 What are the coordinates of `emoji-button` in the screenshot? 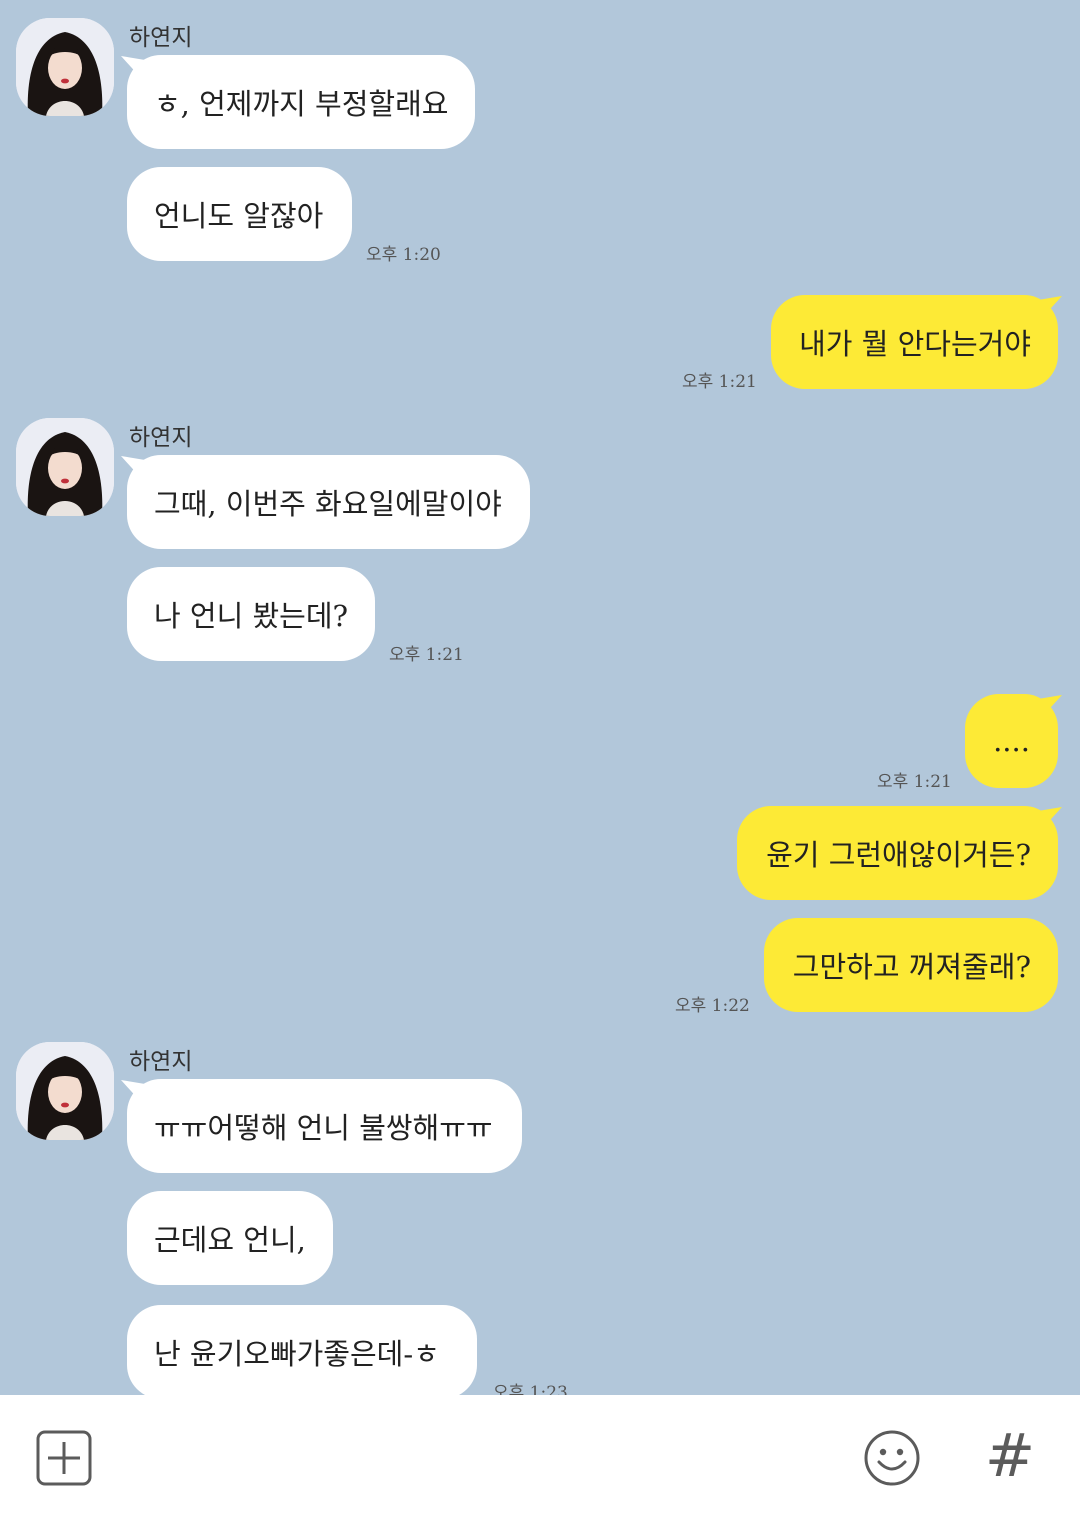 It's located at (892, 1458).